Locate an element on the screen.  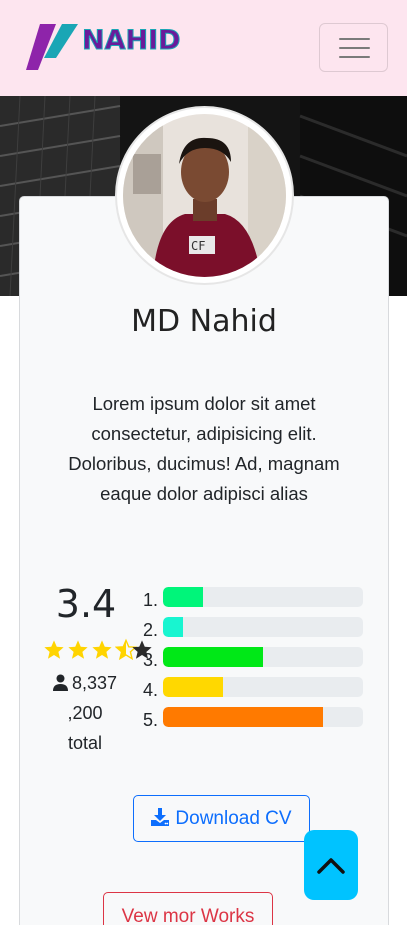
menu-toggle-button is located at coordinates (353, 47).